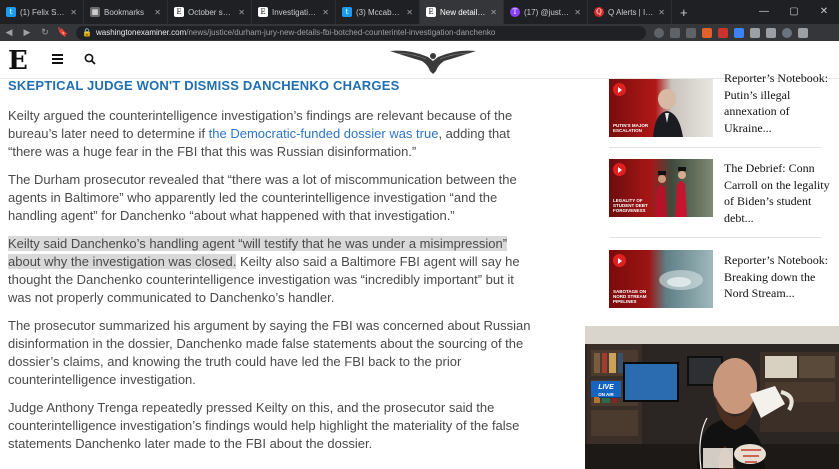 This screenshot has width=839, height=469. I want to click on browser-tab: EInvestigation into FB✕, so click(294, 12).